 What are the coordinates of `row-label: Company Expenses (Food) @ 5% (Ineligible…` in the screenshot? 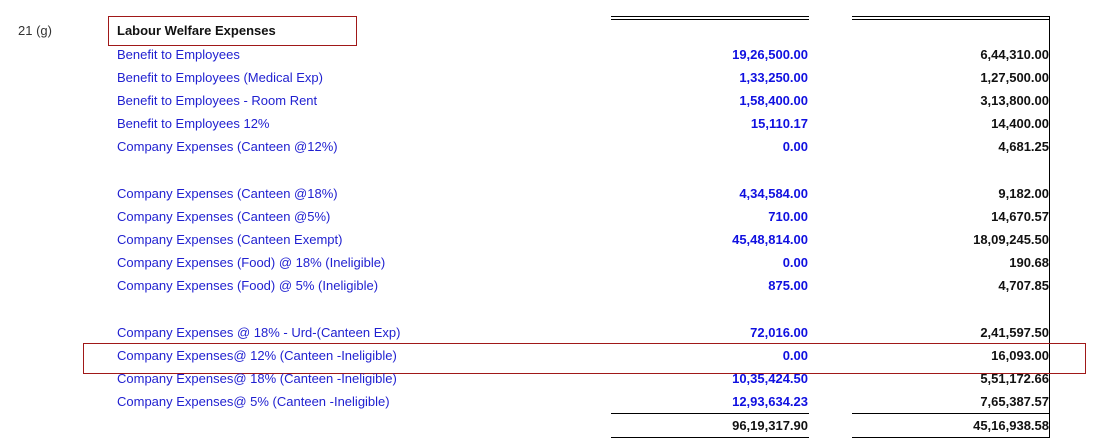 It's located at (248, 285).